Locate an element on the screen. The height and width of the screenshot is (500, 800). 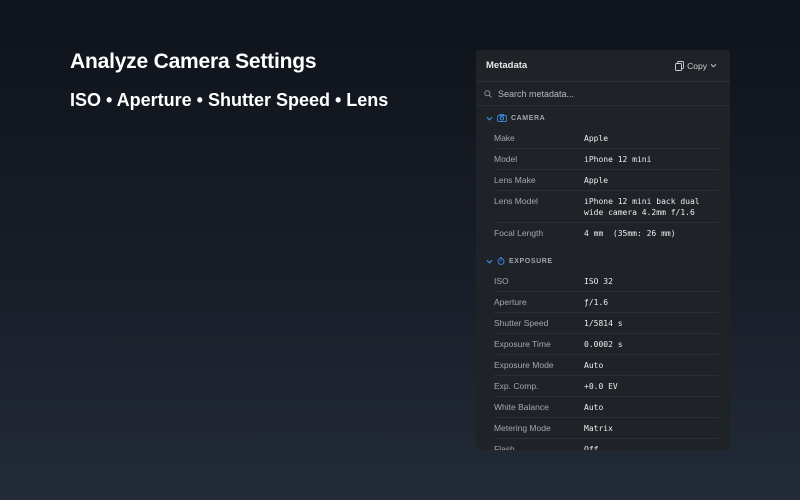
row-label: Exp. Comp. is located at coordinates (516, 386).